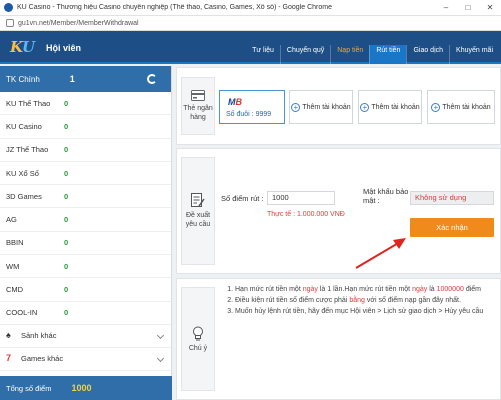 This screenshot has width=501, height=400. I want to click on mb-bank-logo: MB, so click(235, 102).